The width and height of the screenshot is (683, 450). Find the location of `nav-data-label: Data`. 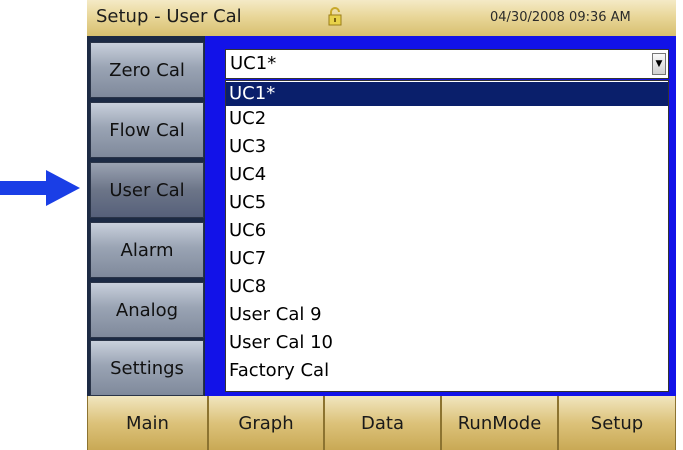

nav-data-label: Data is located at coordinates (382, 423).